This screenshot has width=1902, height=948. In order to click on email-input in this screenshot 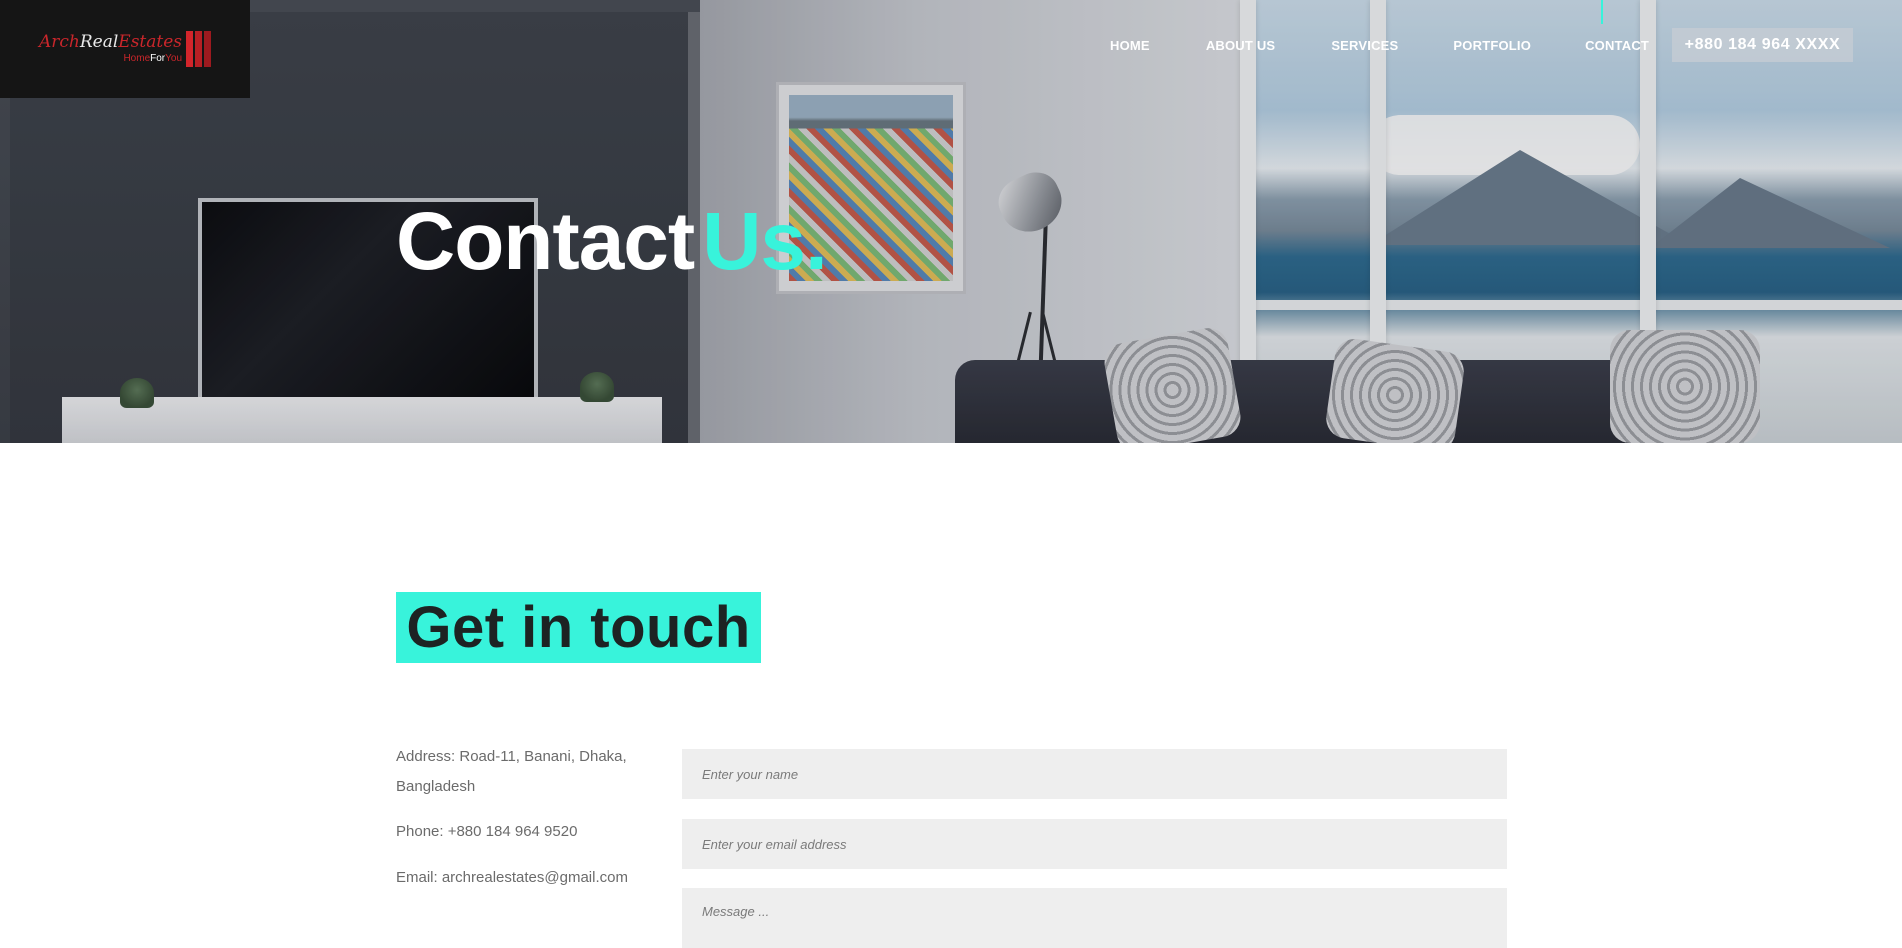, I will do `click(1094, 844)`.